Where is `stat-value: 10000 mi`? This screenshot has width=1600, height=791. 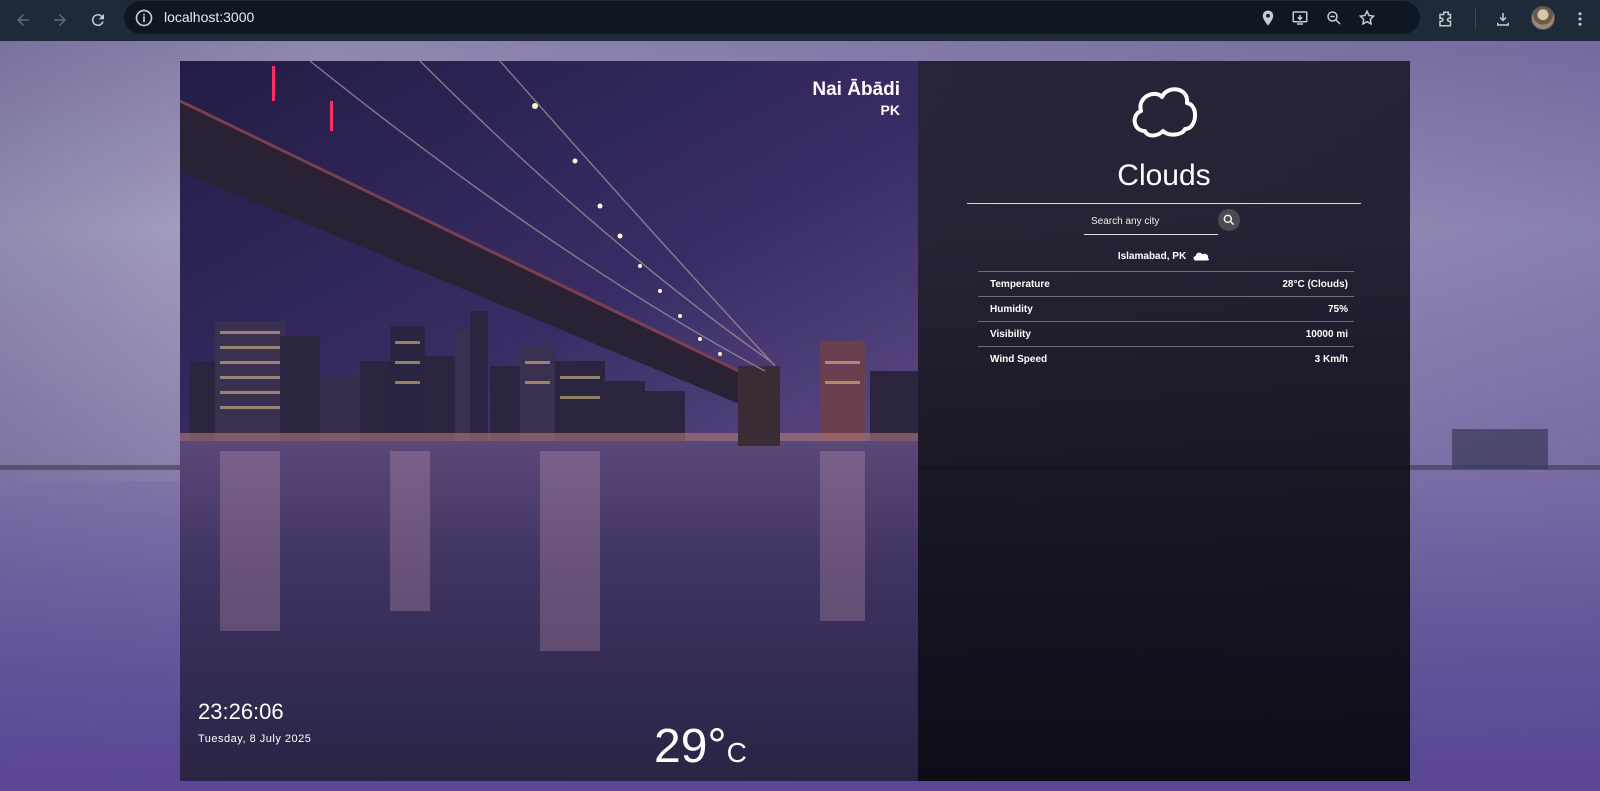 stat-value: 10000 mi is located at coordinates (1326, 334).